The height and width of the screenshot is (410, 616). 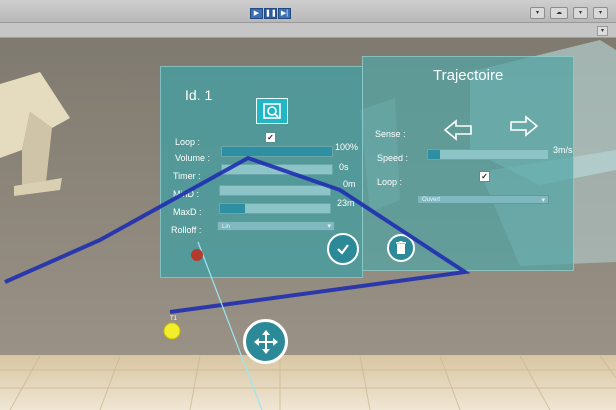 I want to click on account-dropdown: ▾, so click(x=580, y=13).